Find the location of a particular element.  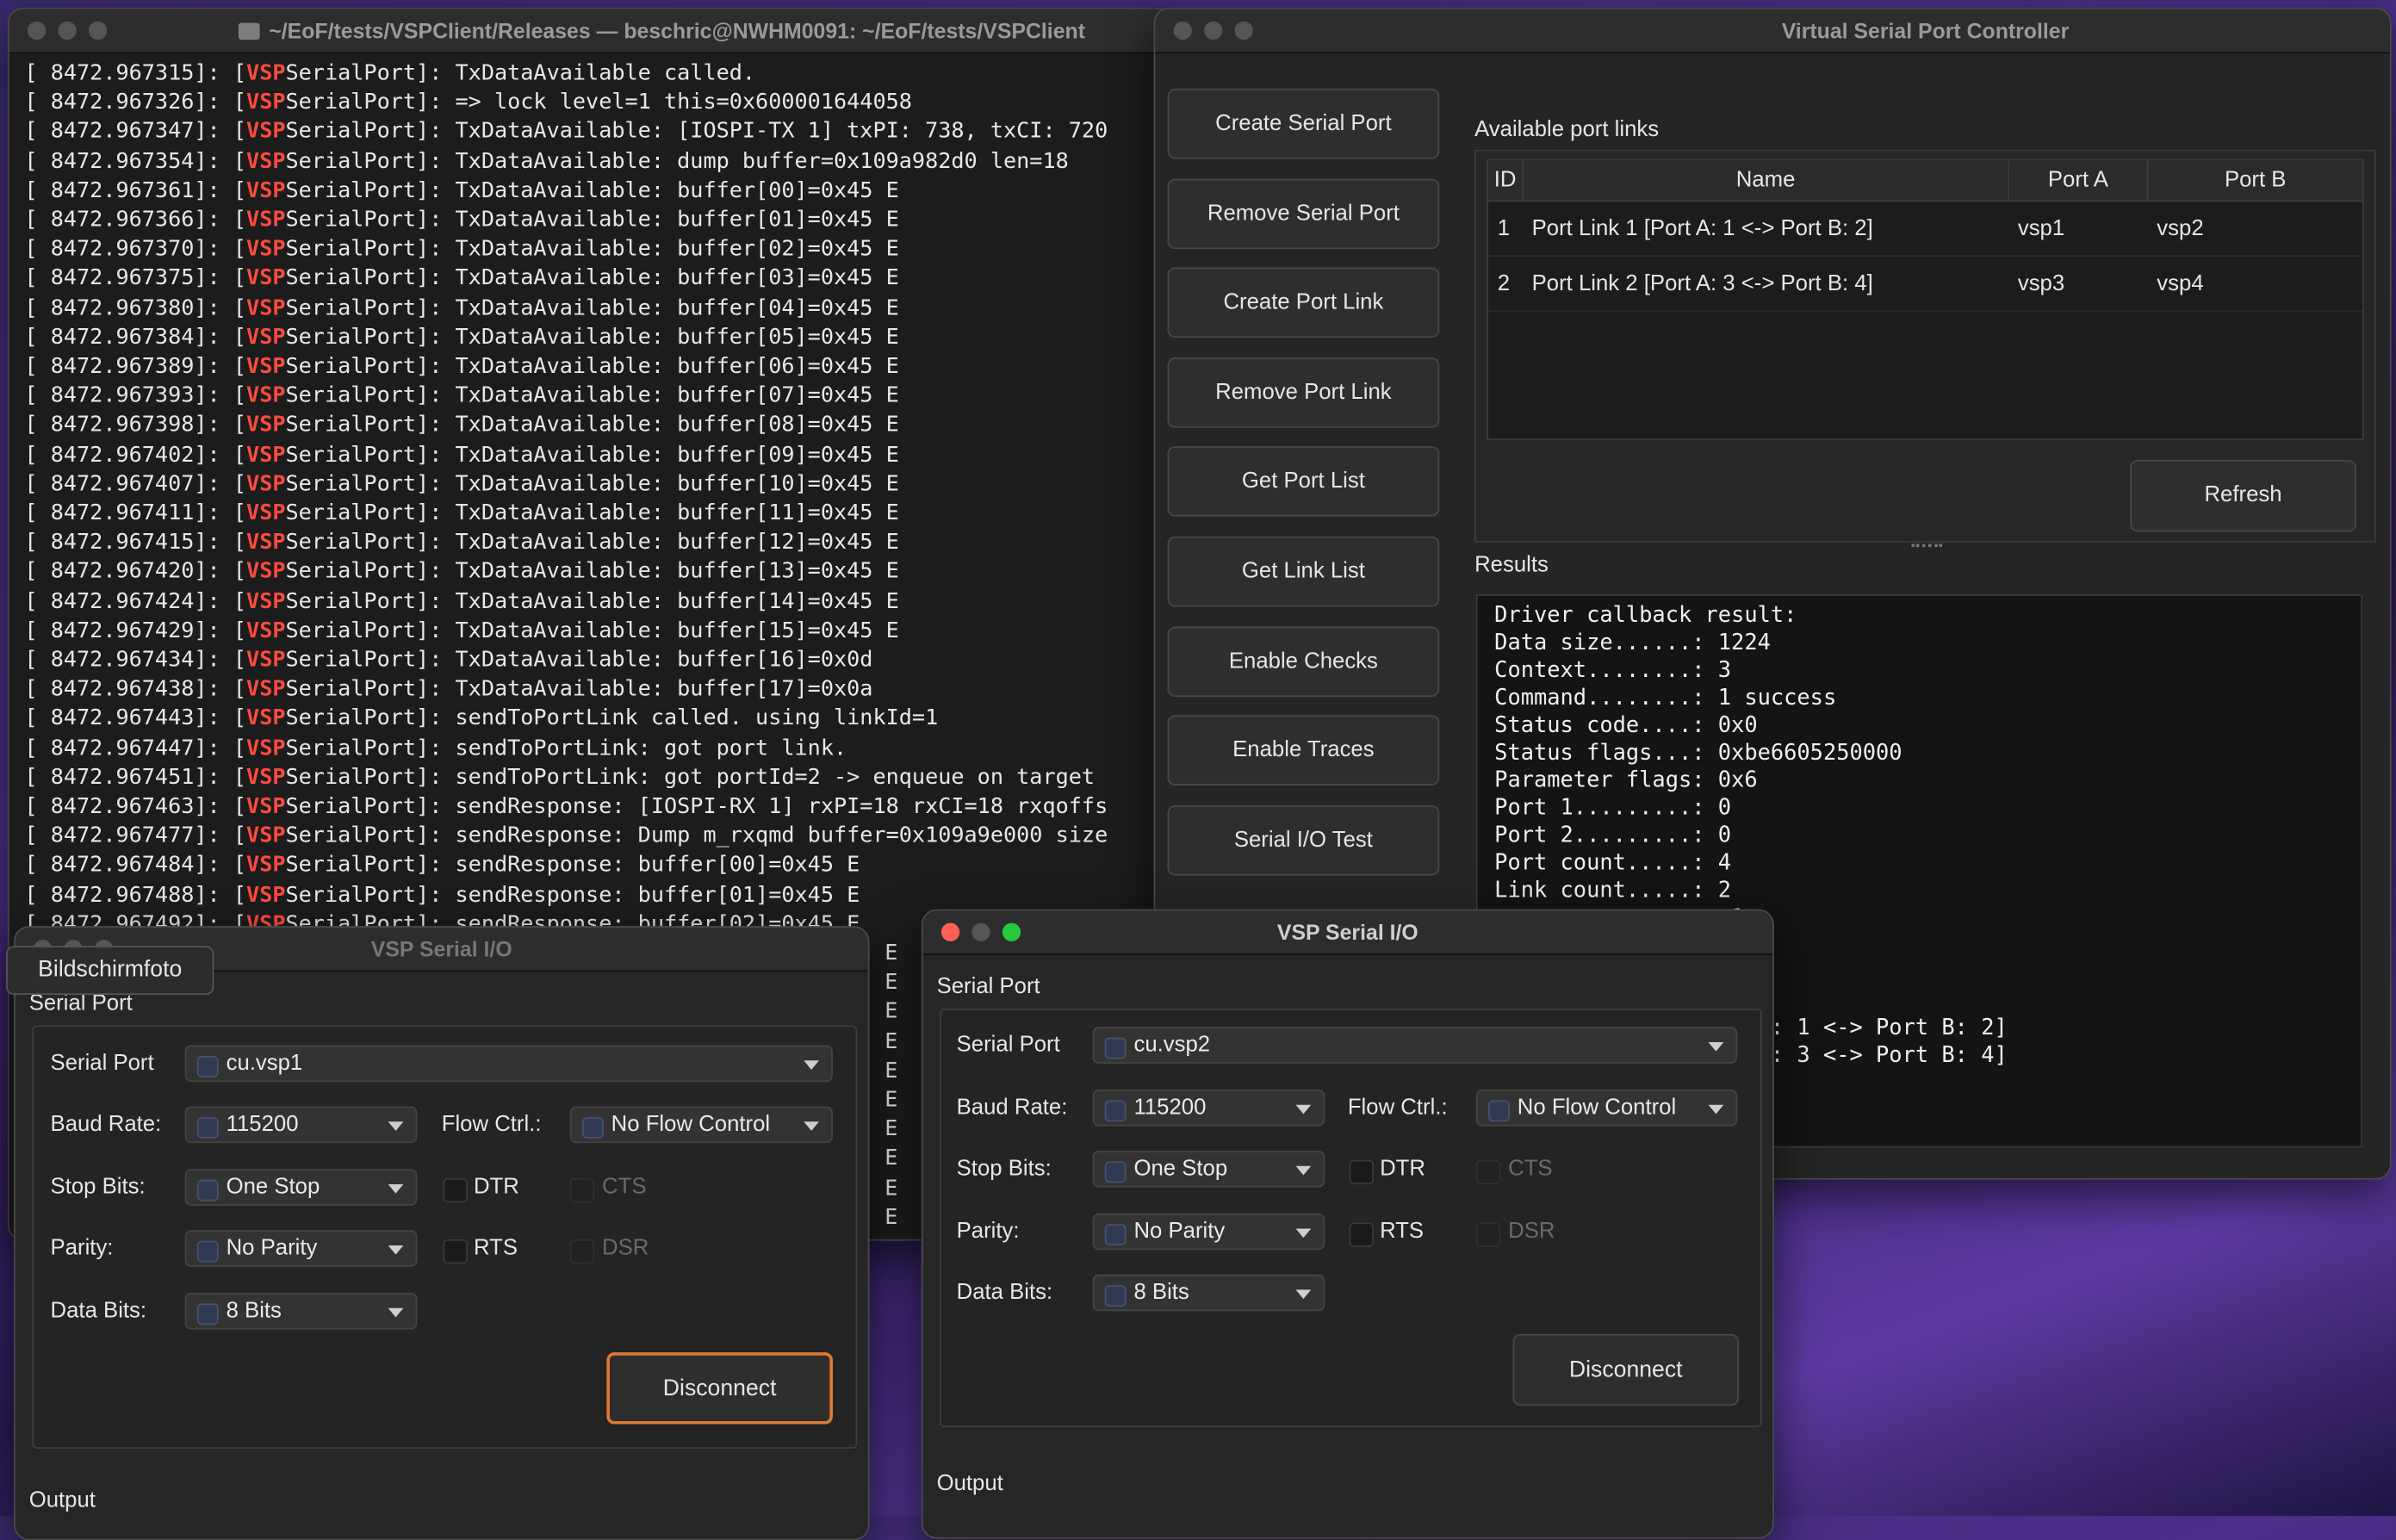

cts-label: CTS is located at coordinates (1530, 1169).